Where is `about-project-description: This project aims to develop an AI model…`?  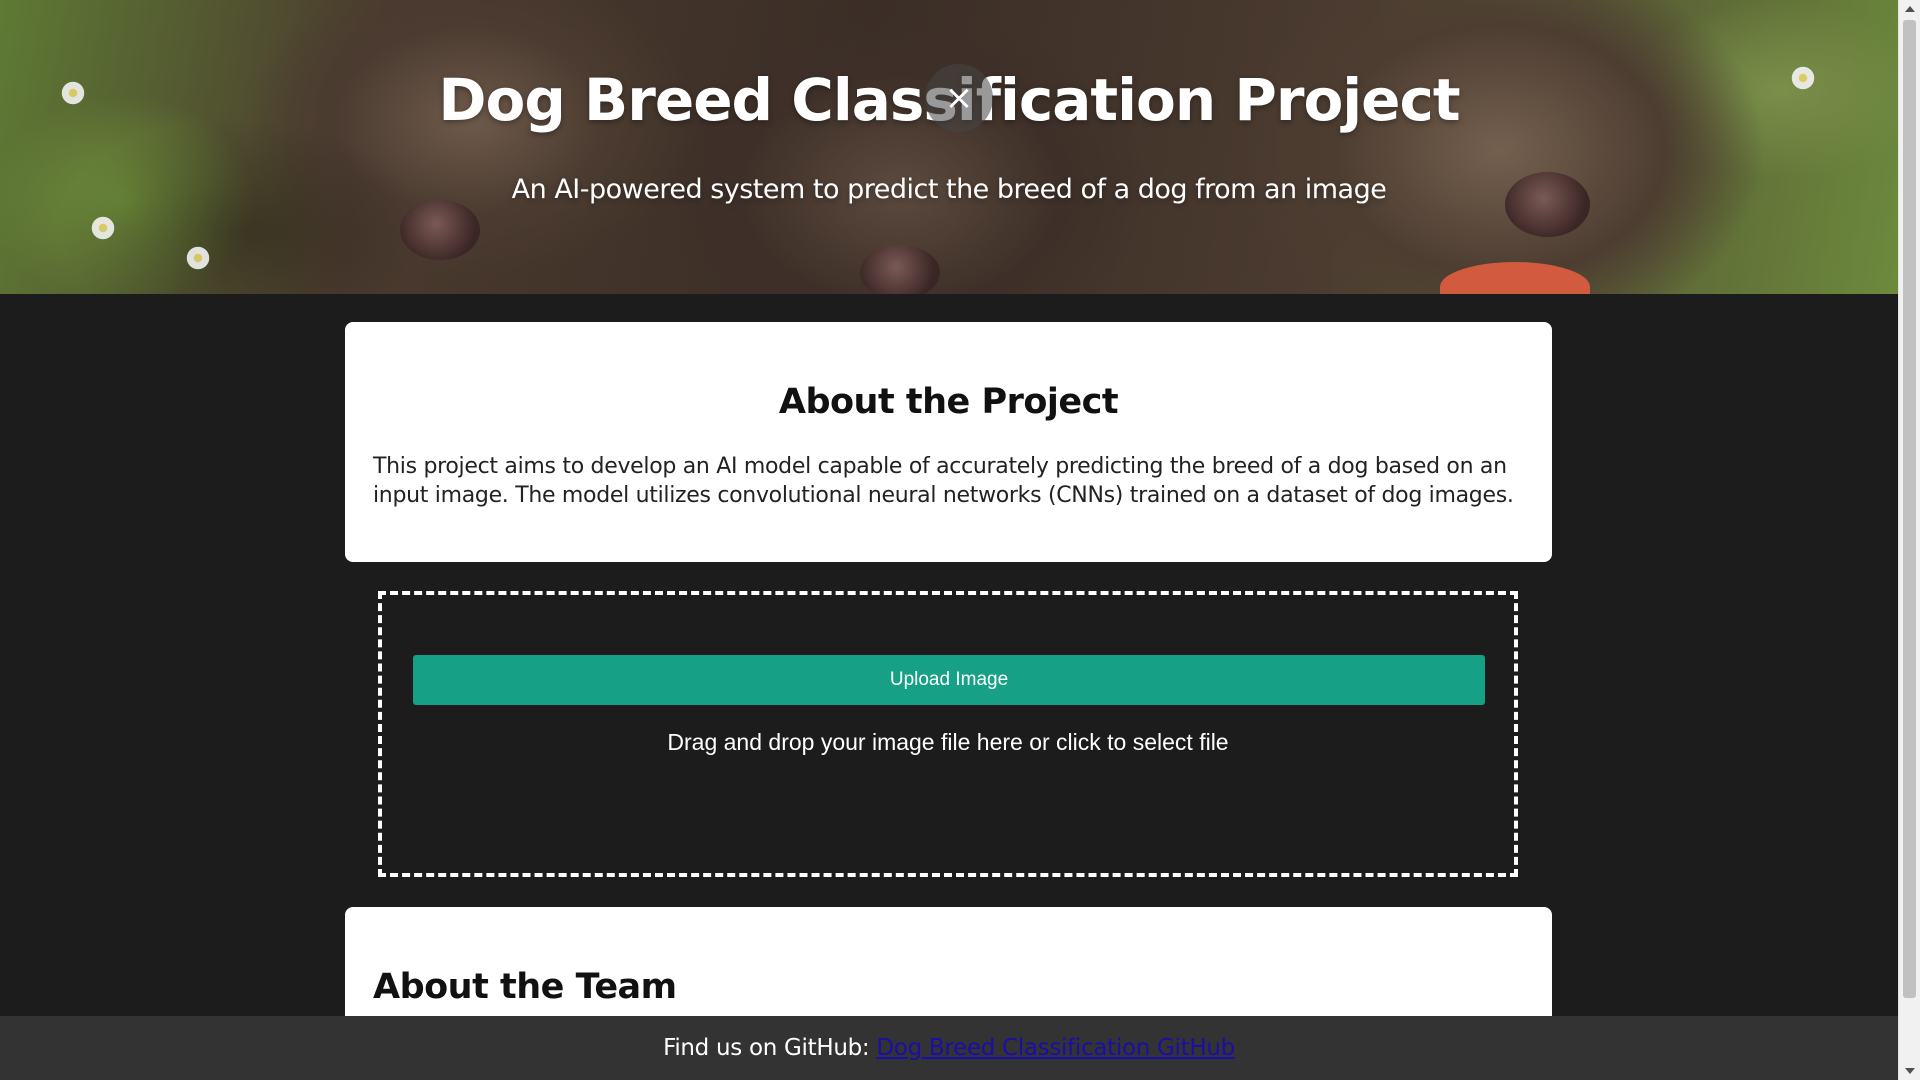 about-project-description: This project aims to develop an AI model… is located at coordinates (943, 481).